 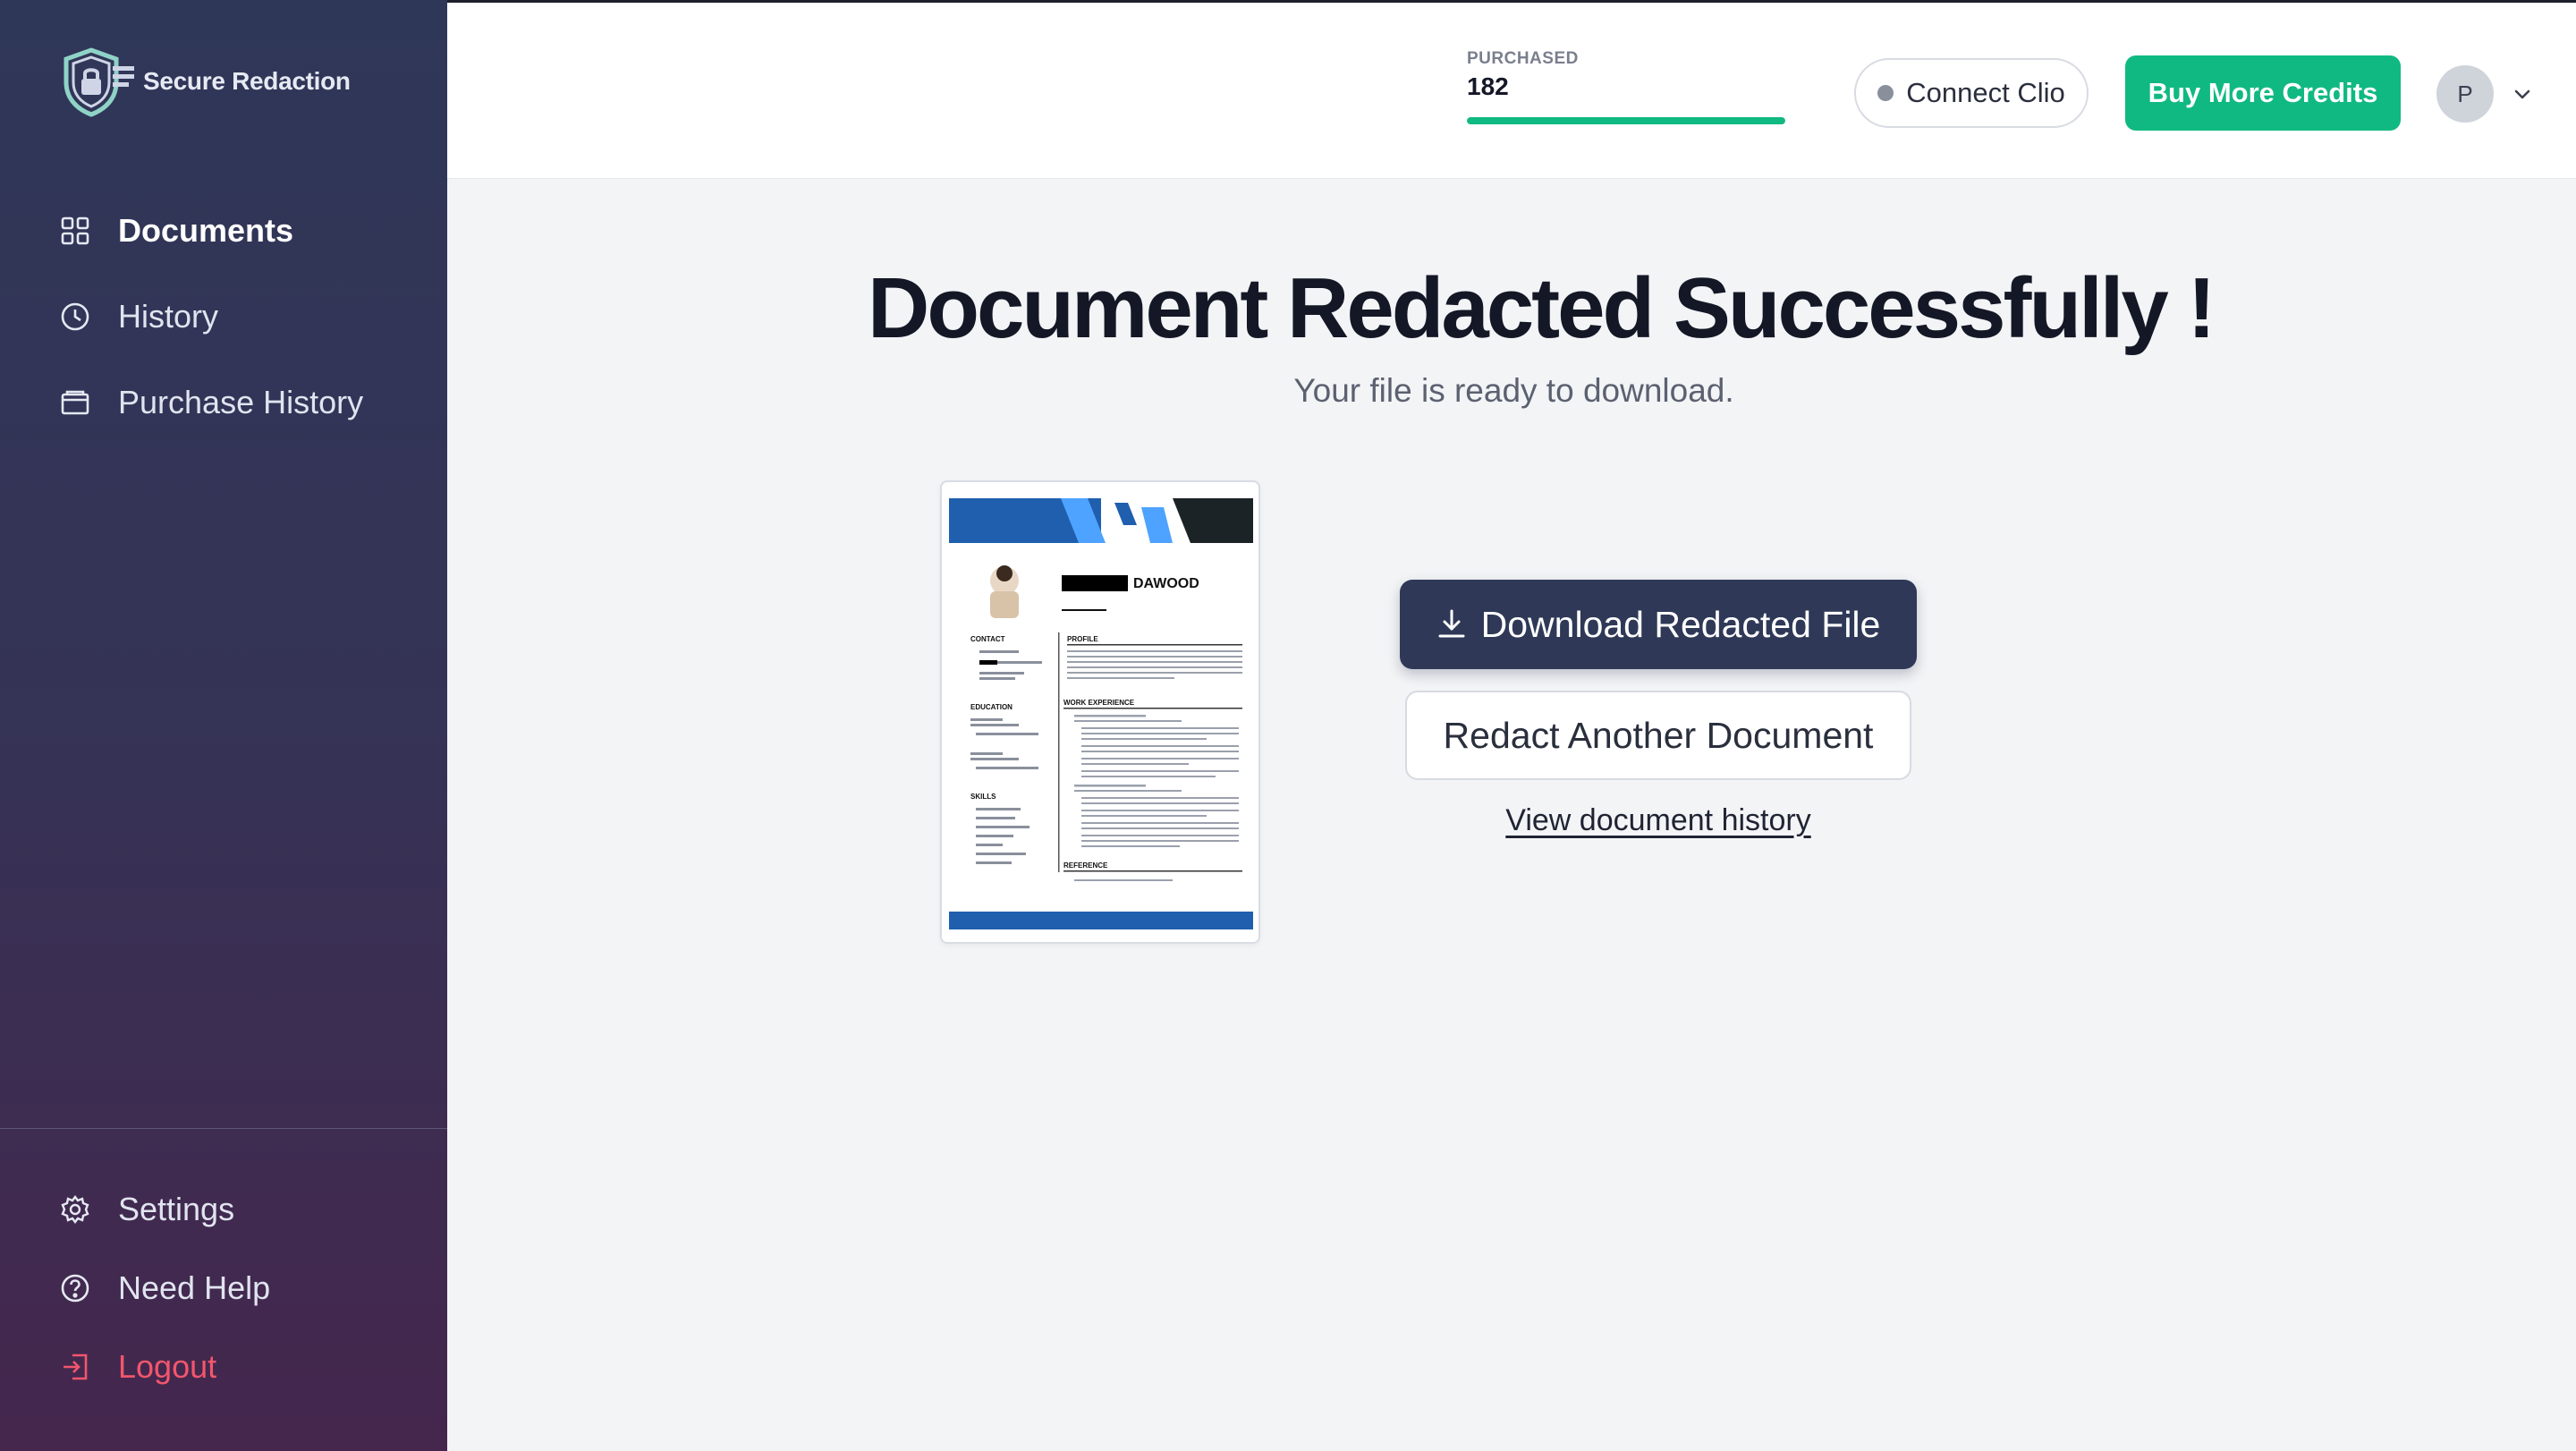 I want to click on document-preview: DAWOOD CONTACT EDUCATION SKILLS PROFILE, so click(x=1100, y=712).